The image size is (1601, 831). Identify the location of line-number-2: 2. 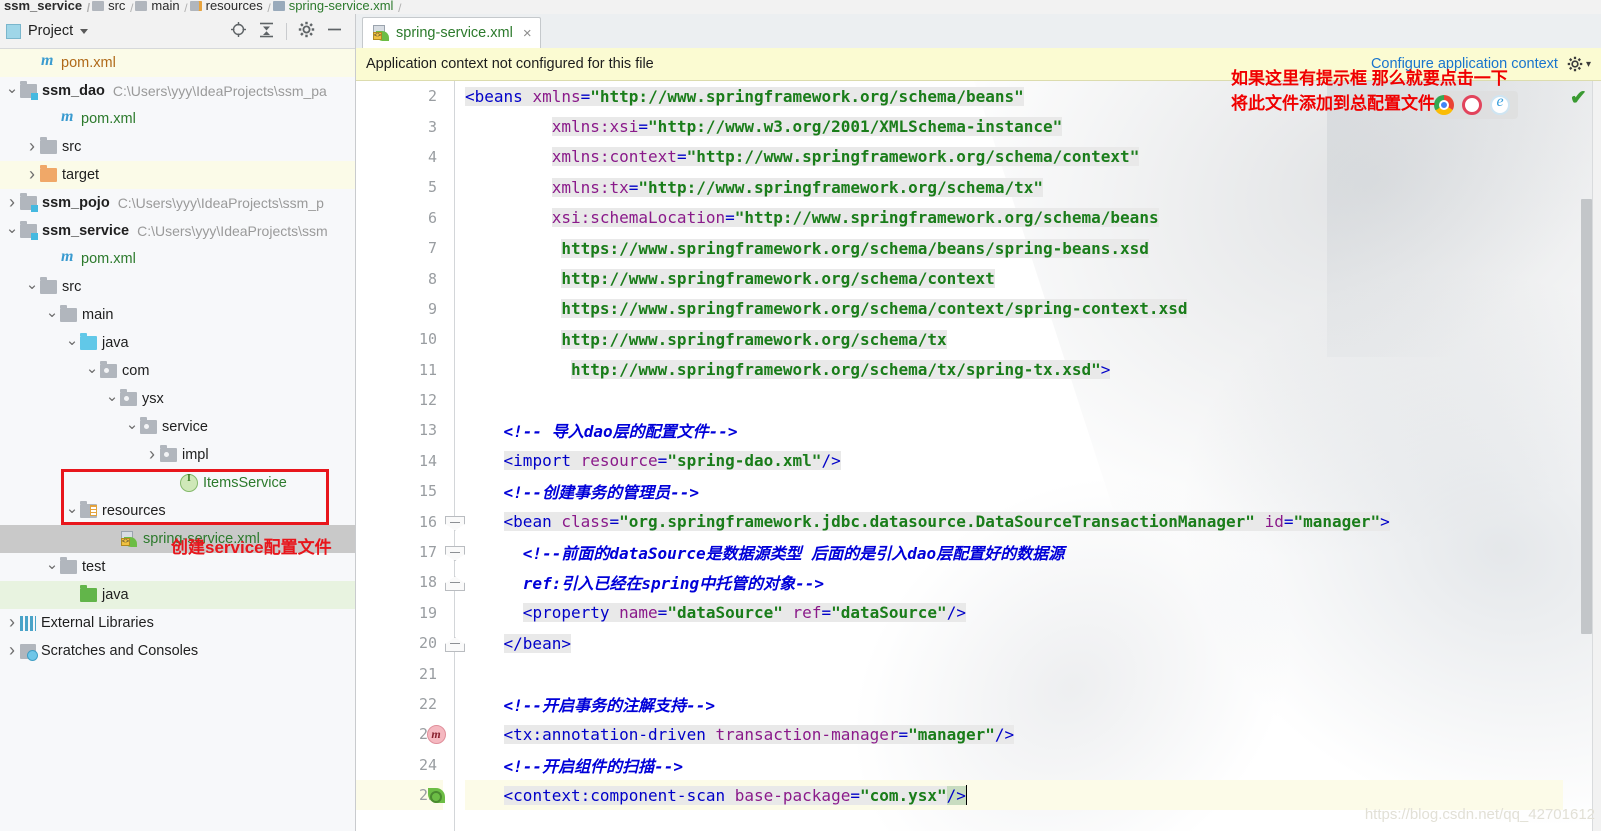
(399, 96).